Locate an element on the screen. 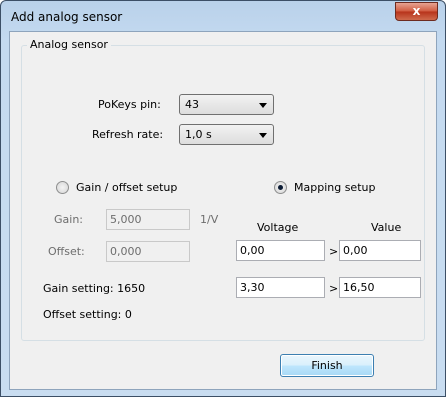 This screenshot has height=397, width=446. offset-label: Offset: is located at coordinates (66, 251).